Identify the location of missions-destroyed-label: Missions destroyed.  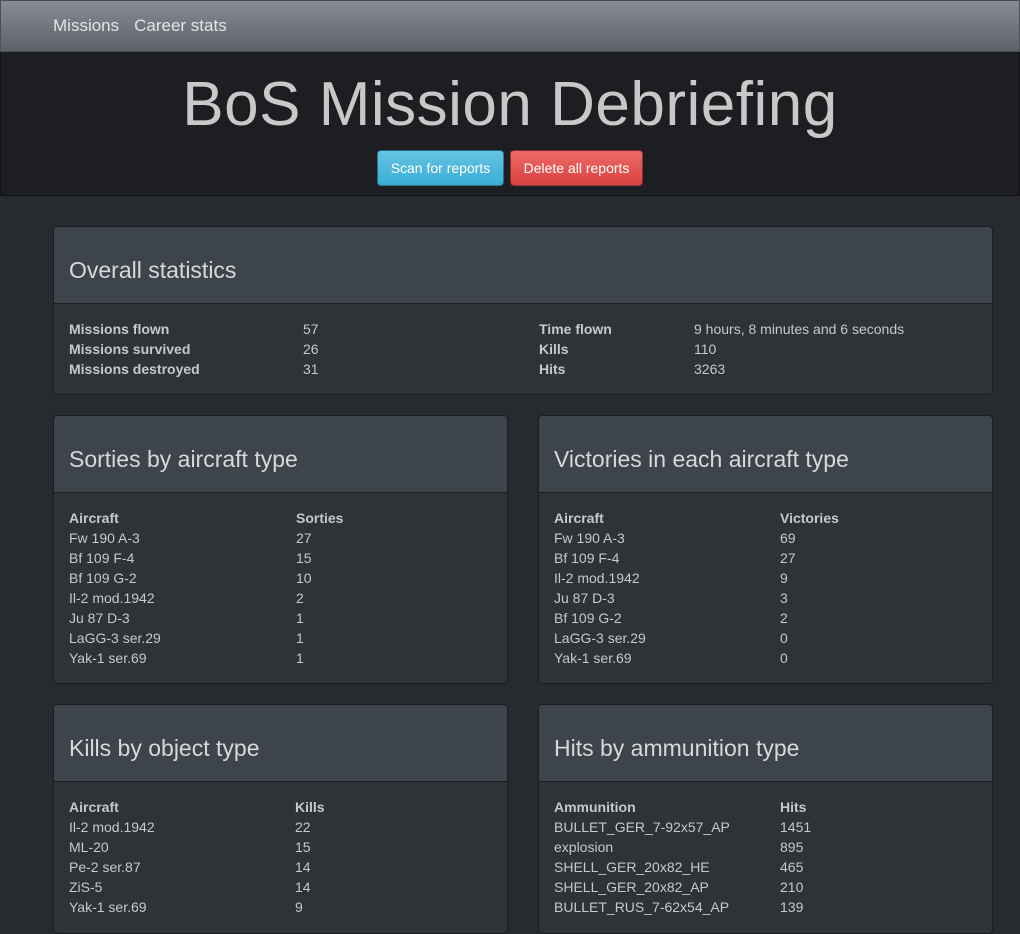
(134, 369).